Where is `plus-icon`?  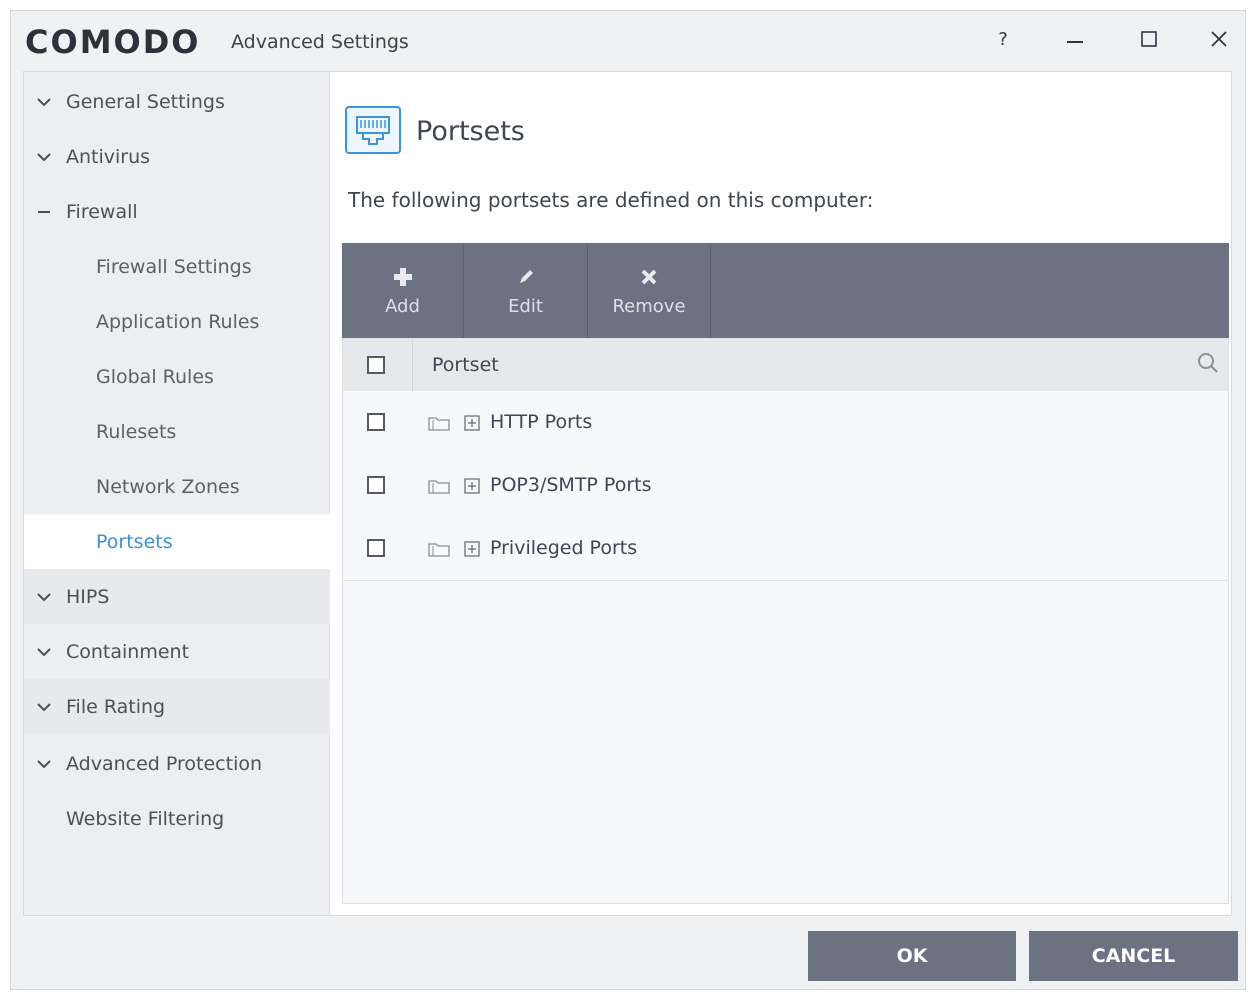
plus-icon is located at coordinates (403, 277).